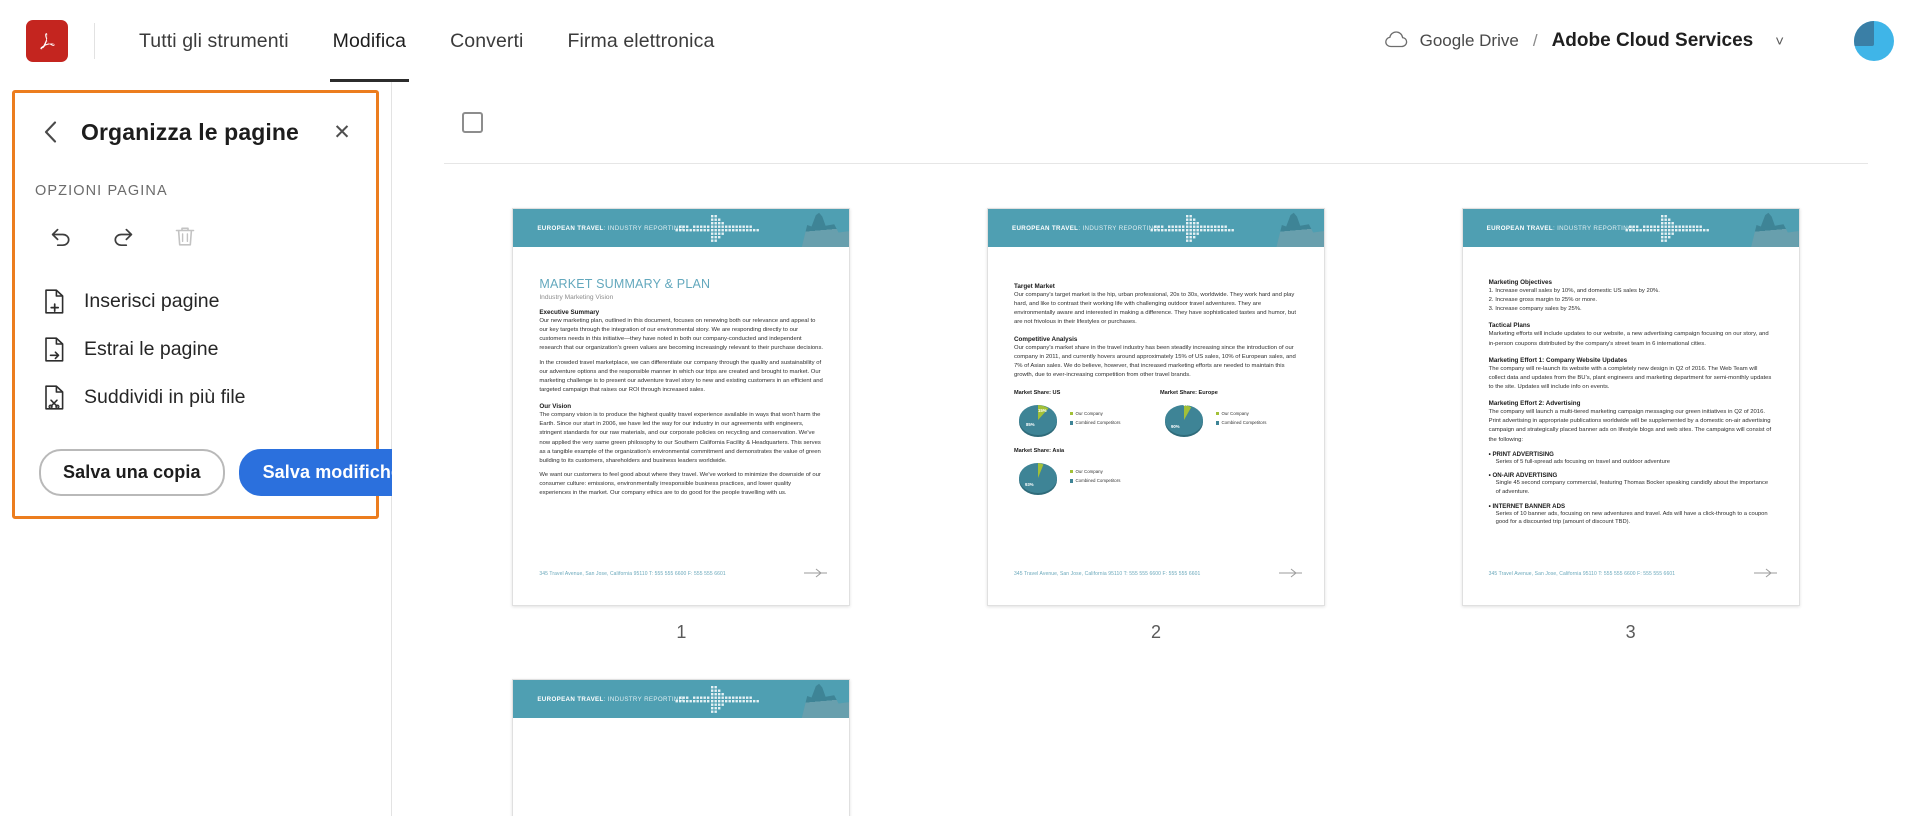 The width and height of the screenshot is (1920, 816). I want to click on adobe-acrobat-logo-icon, so click(47, 41).